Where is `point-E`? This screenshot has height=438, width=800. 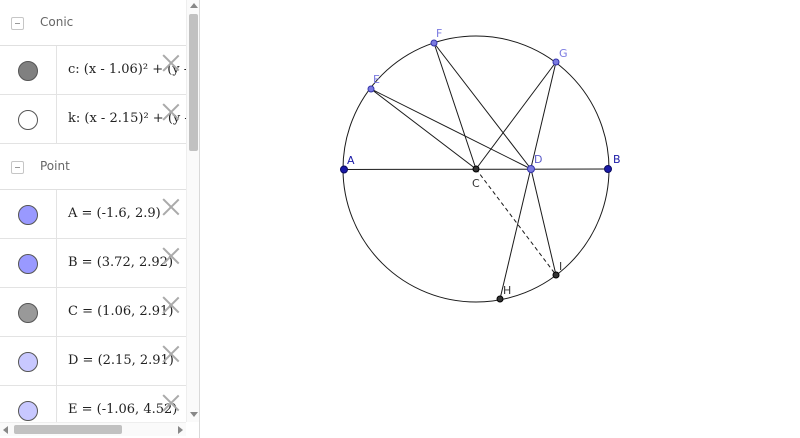 point-E is located at coordinates (371, 89).